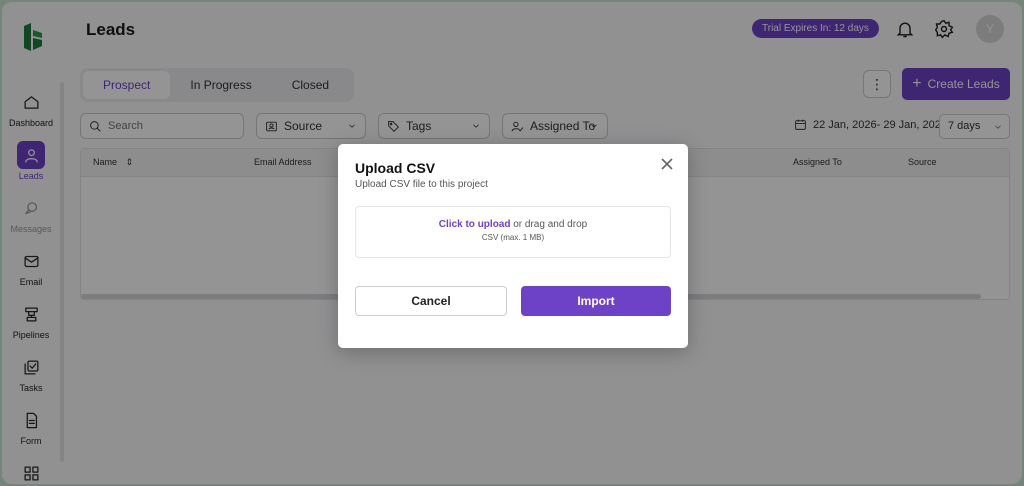 The image size is (1024, 486). What do you see at coordinates (431, 301) in the screenshot?
I see `cancel-button: Cancel` at bounding box center [431, 301].